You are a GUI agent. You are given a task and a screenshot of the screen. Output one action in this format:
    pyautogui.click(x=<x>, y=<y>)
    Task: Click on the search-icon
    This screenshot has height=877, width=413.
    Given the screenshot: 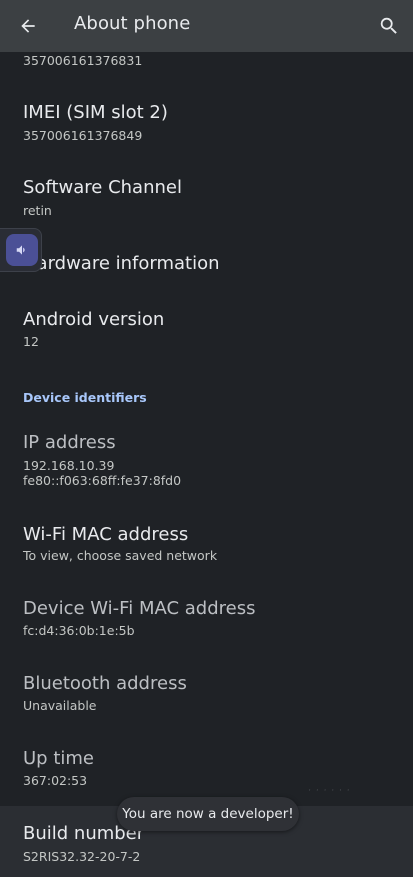 What is the action you would take?
    pyautogui.click(x=388, y=25)
    